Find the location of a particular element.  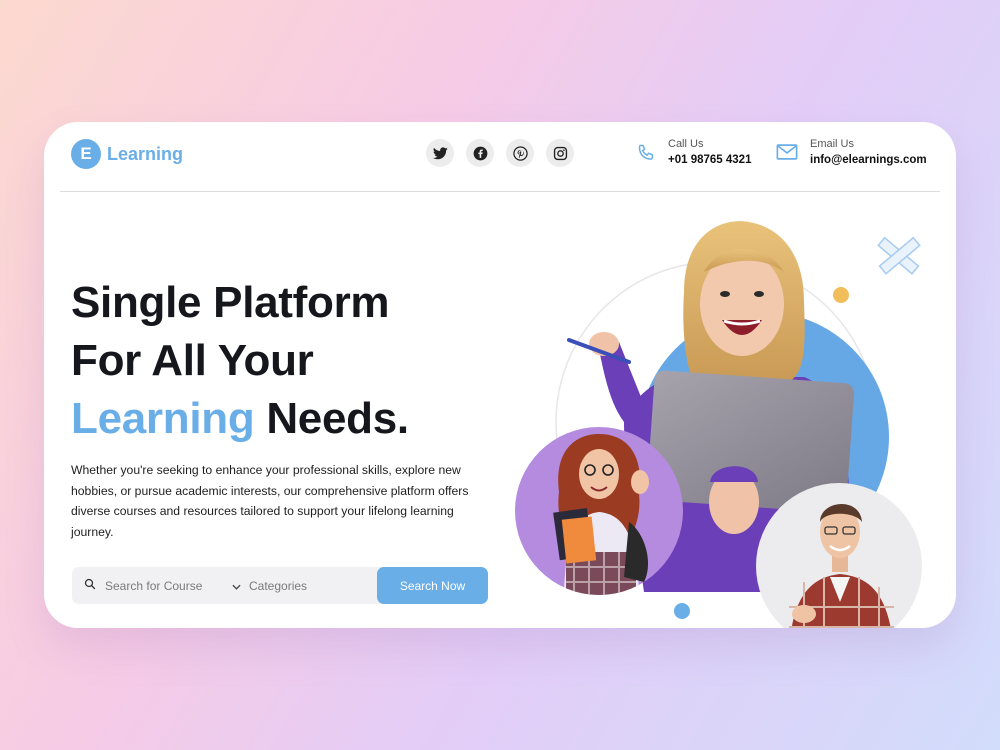

course-search-bar: Categories Search Now is located at coordinates (280, 585).